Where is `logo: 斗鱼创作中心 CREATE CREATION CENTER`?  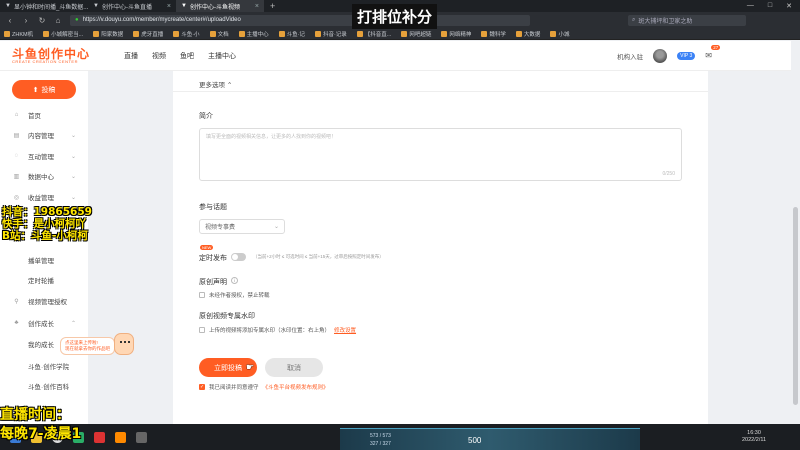
logo: 斗鱼创作中心 CREATE CREATION CENTER is located at coordinates (51, 56).